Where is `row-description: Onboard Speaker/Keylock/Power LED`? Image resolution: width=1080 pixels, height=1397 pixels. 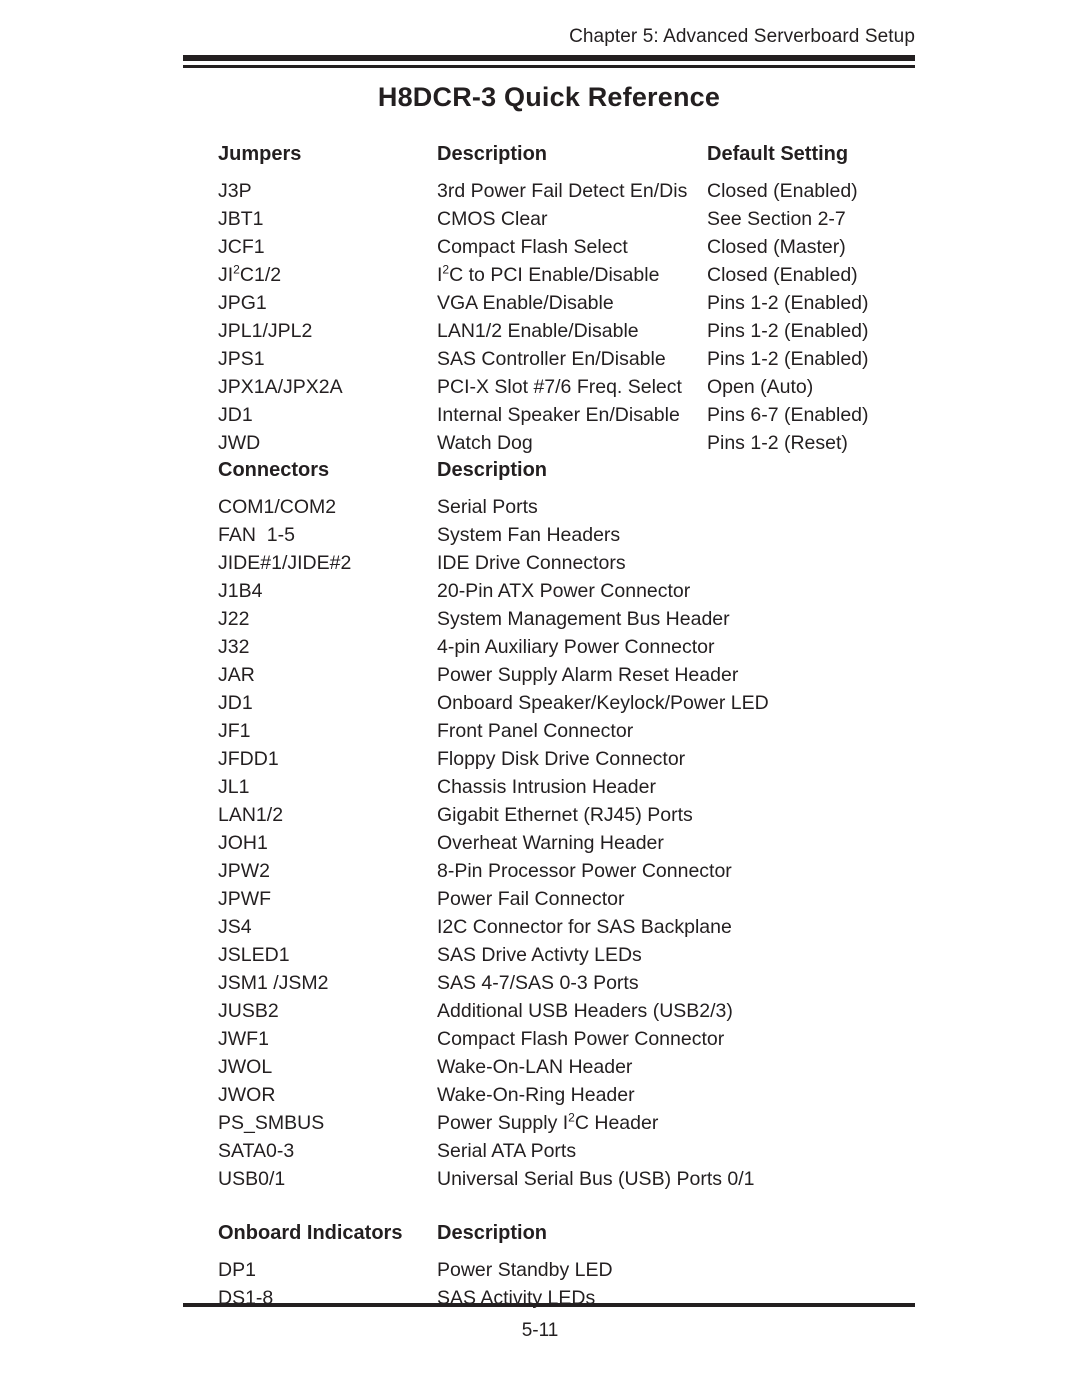
row-description: Onboard Speaker/Keylock/Power LED is located at coordinates (603, 703).